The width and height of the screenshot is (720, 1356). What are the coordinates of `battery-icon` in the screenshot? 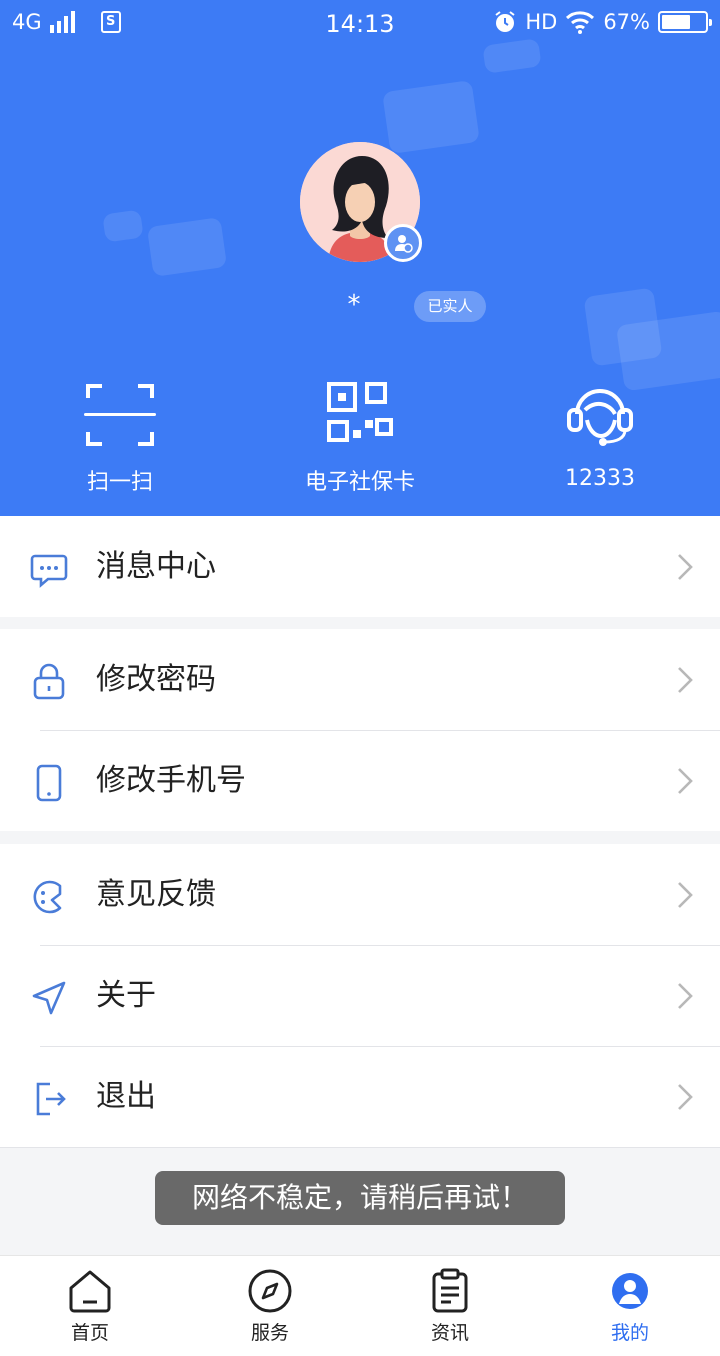 It's located at (685, 22).